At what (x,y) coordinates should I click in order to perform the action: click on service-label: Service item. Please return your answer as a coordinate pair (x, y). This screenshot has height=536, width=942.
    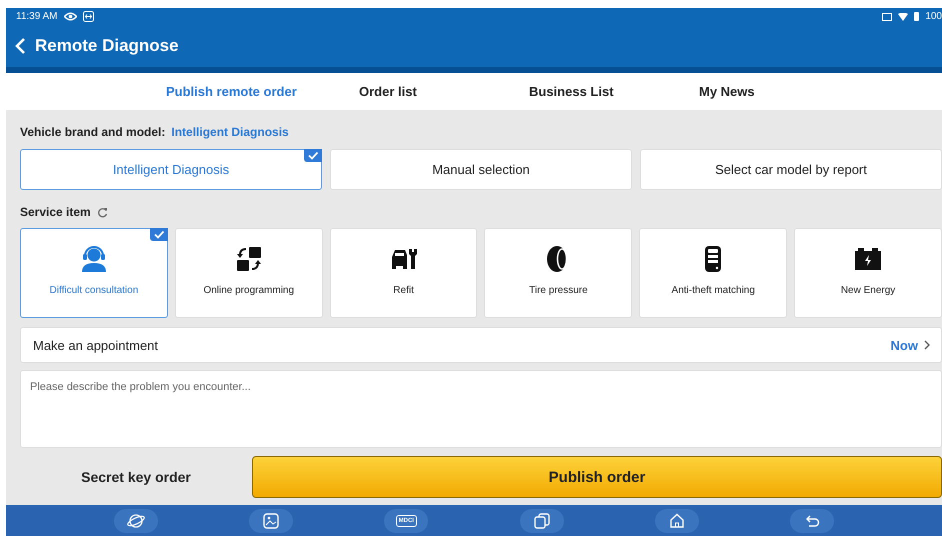
    Looking at the image, I should click on (55, 212).